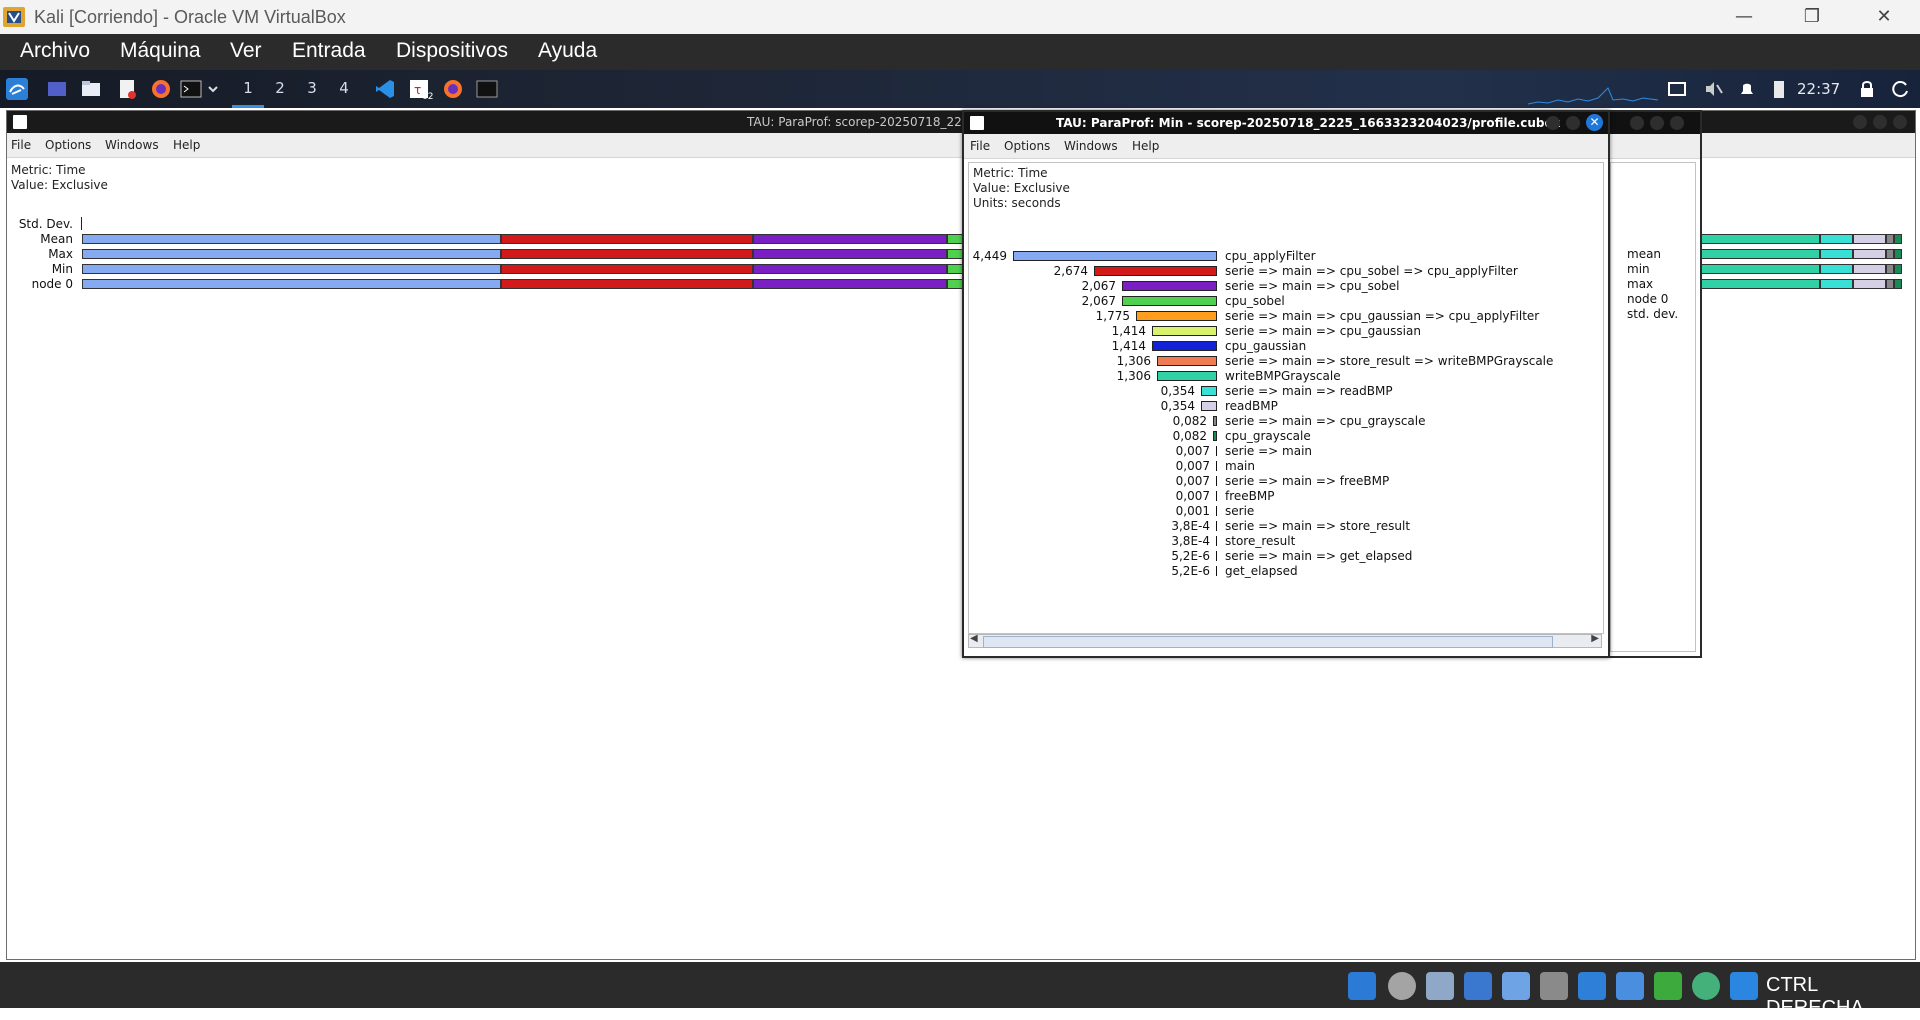  What do you see at coordinates (1402, 986) in the screenshot?
I see `optical-drive-icon` at bounding box center [1402, 986].